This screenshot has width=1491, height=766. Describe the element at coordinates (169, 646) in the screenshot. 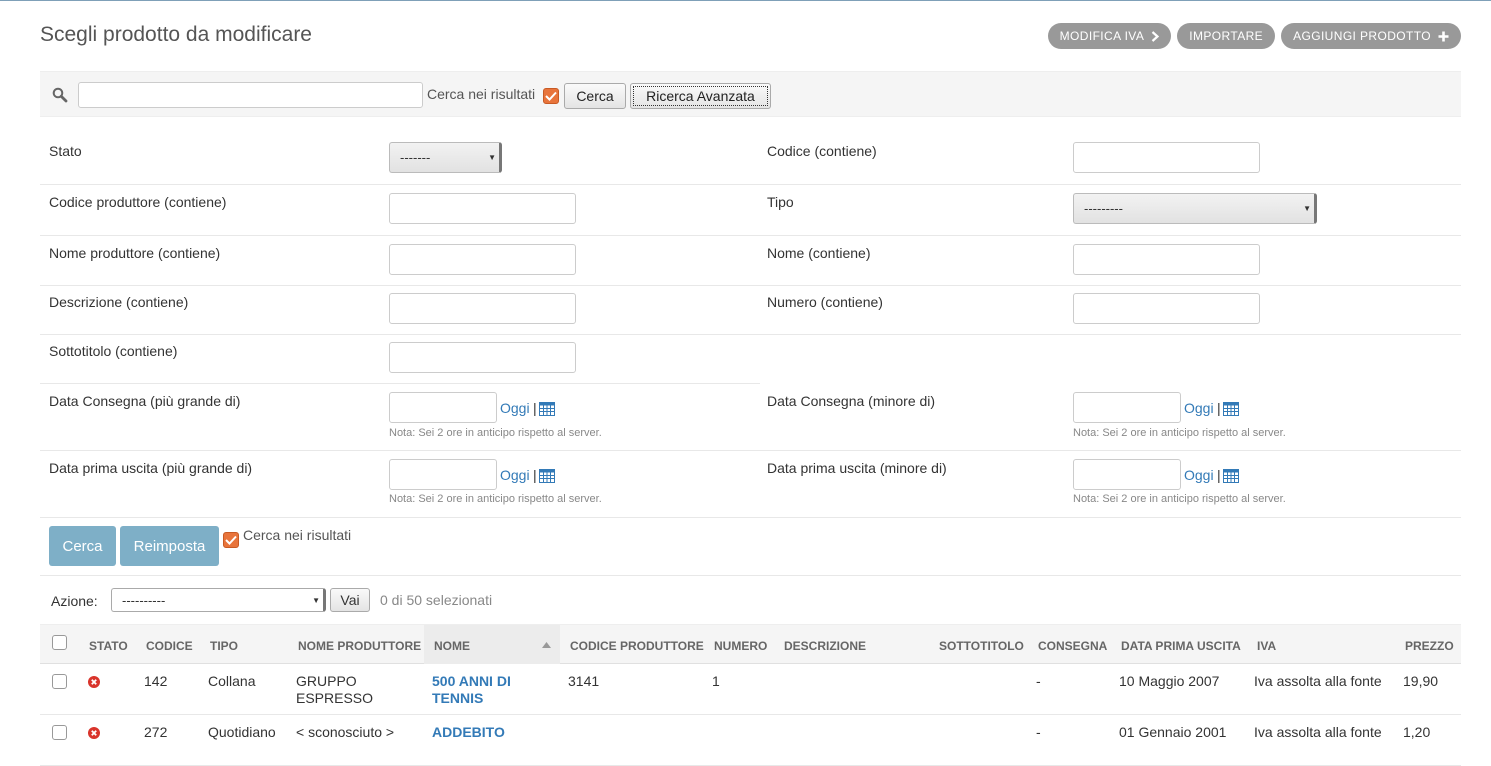

I see `column-codice: CODICE` at that location.